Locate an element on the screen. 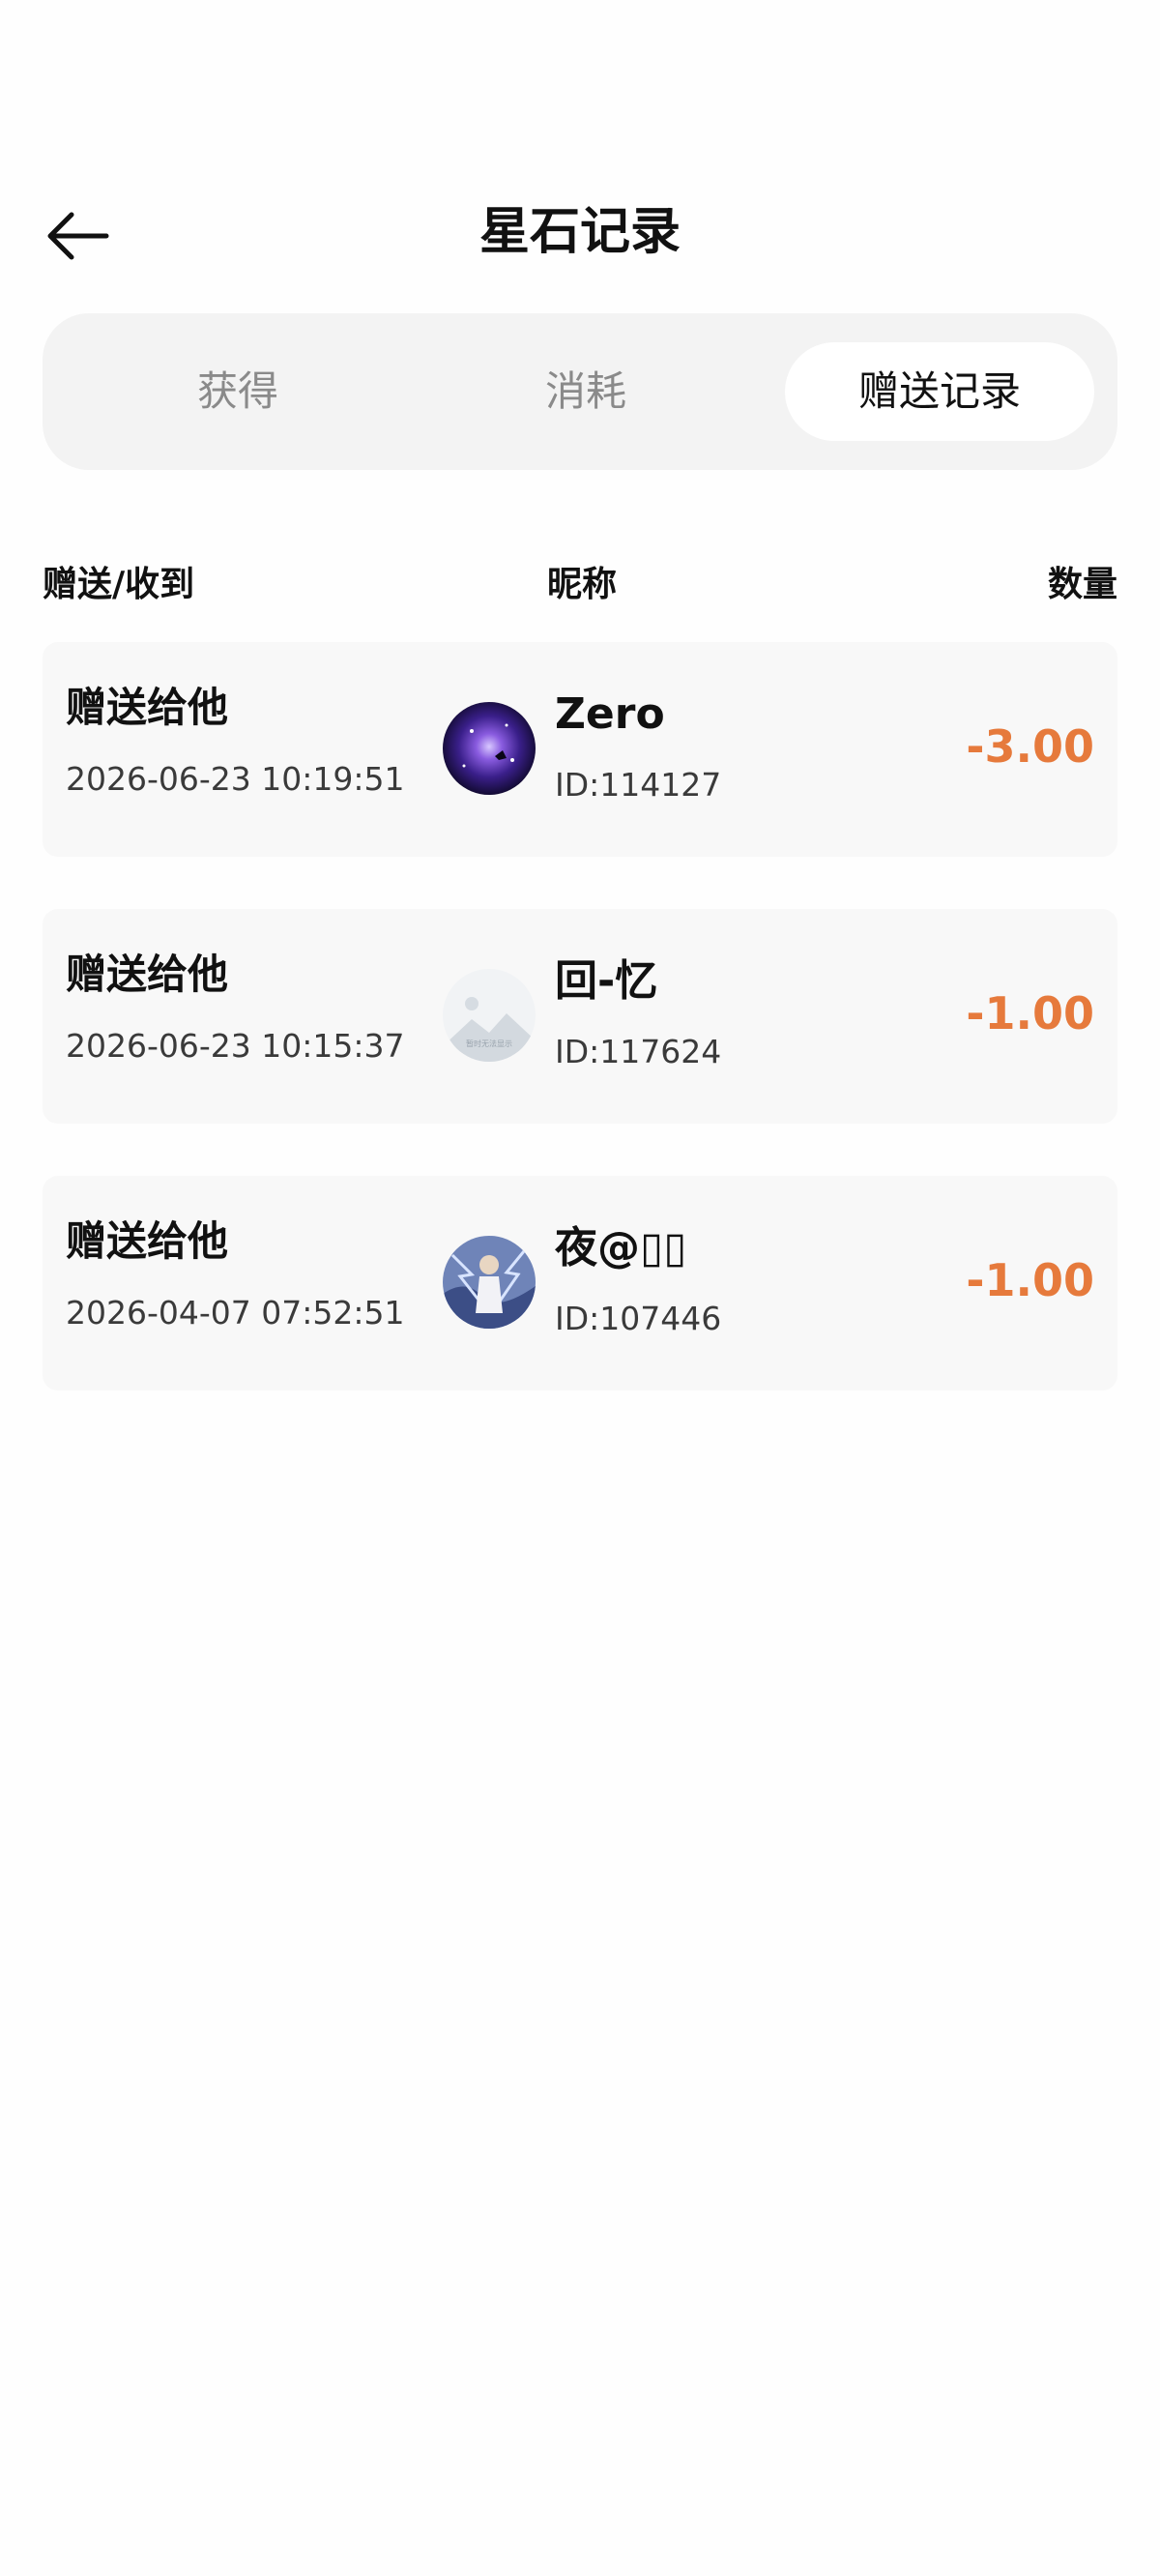 This screenshot has height=2576, width=1160. nickname: 回-忆 is located at coordinates (607, 981).